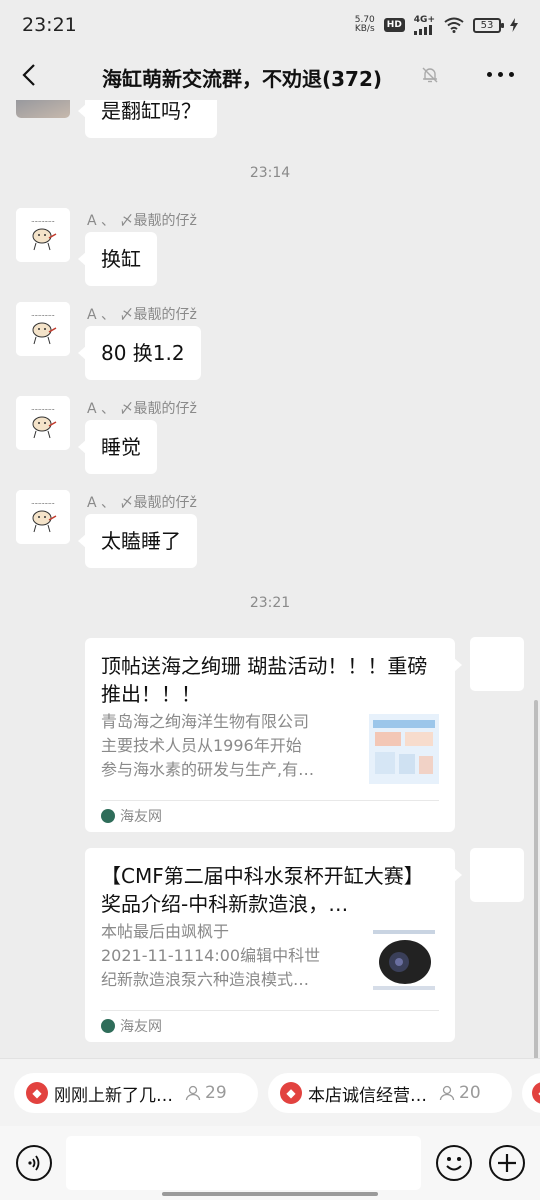  I want to click on message-input, so click(243, 1163).